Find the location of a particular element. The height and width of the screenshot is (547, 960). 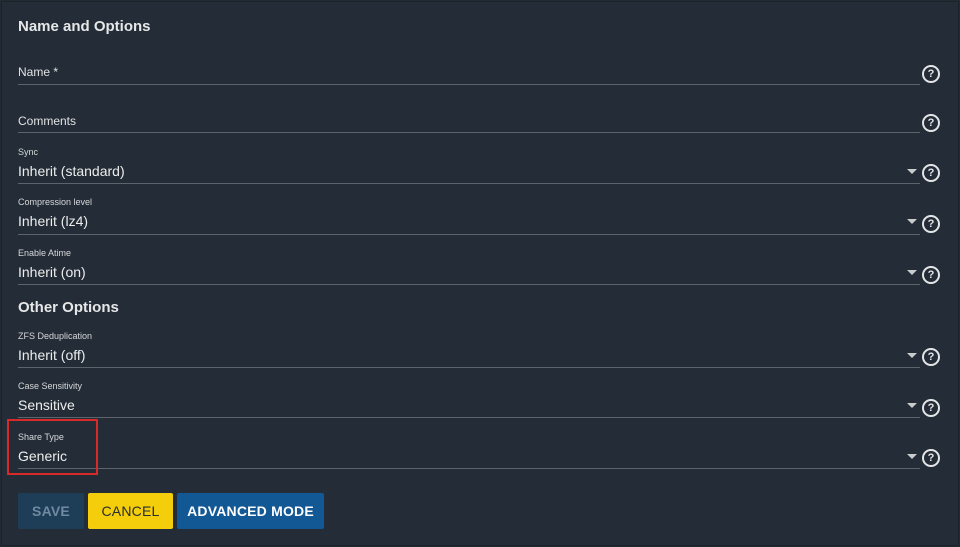

sync-help-icon: ? is located at coordinates (931, 173).